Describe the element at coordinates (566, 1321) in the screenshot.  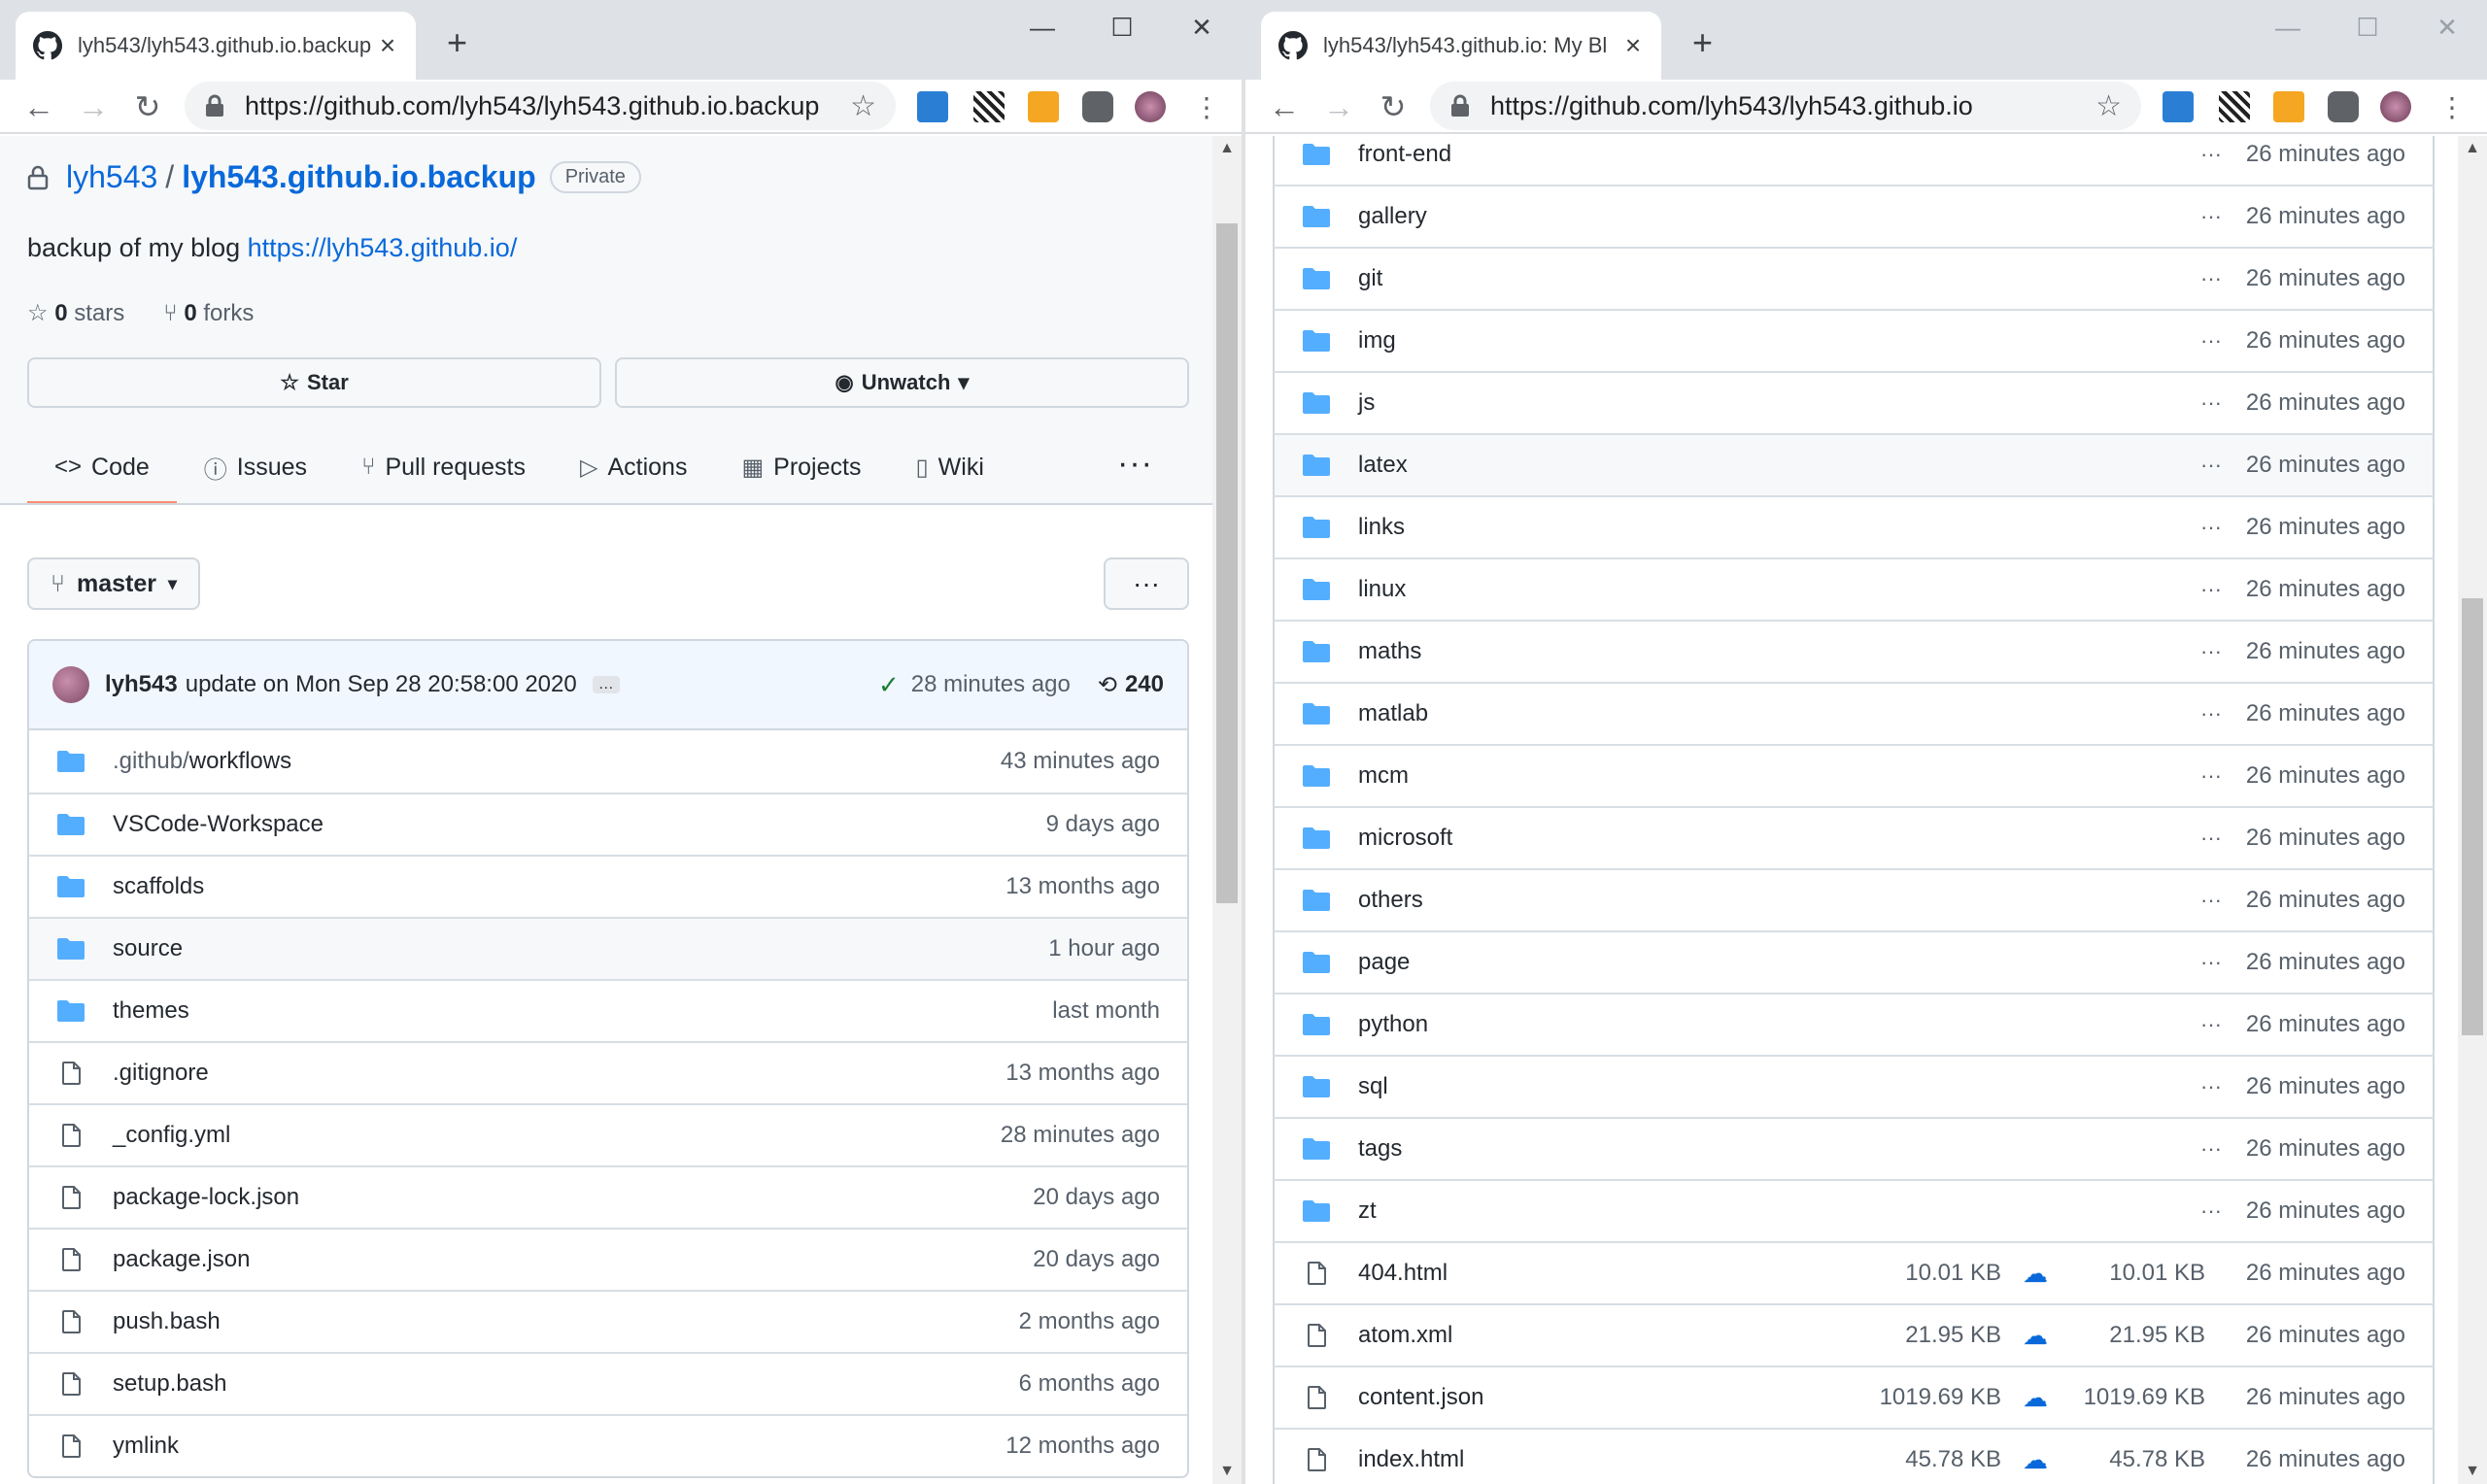
I see `file-name: push.bash` at that location.